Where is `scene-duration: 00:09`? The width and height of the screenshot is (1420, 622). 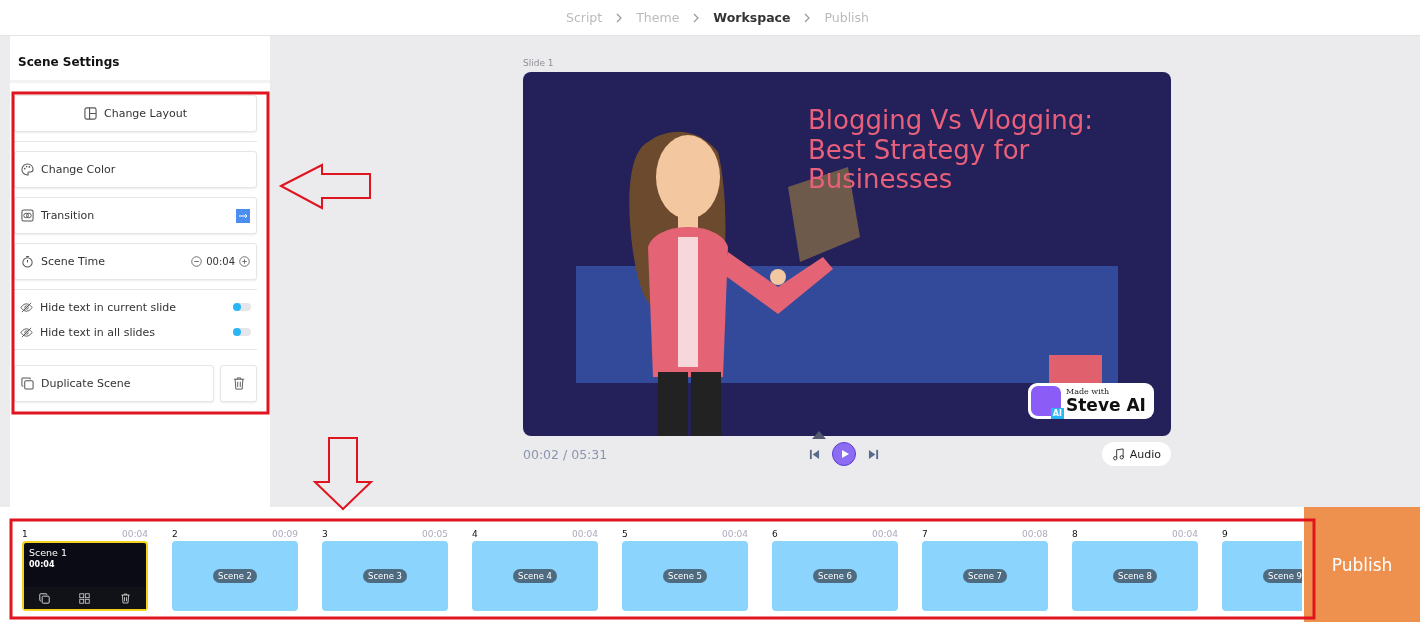 scene-duration: 00:09 is located at coordinates (285, 535).